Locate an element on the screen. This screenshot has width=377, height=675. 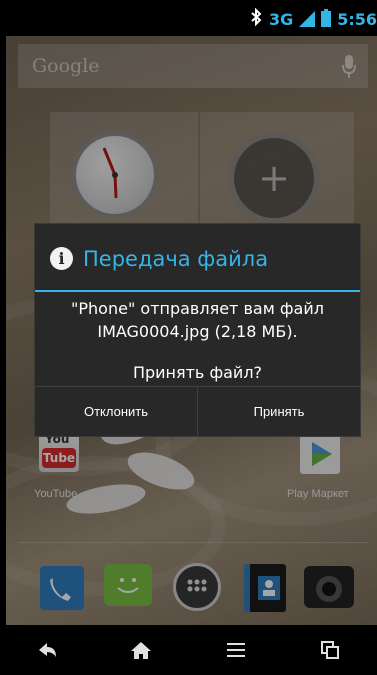
menu-icon is located at coordinates (235, 650).